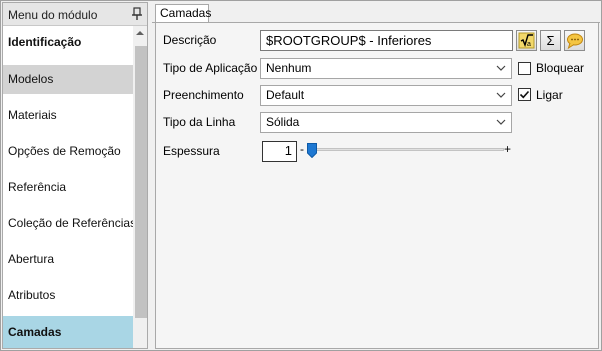 This screenshot has width=602, height=351. What do you see at coordinates (560, 68) in the screenshot?
I see `bloquear-label: Bloquear` at bounding box center [560, 68].